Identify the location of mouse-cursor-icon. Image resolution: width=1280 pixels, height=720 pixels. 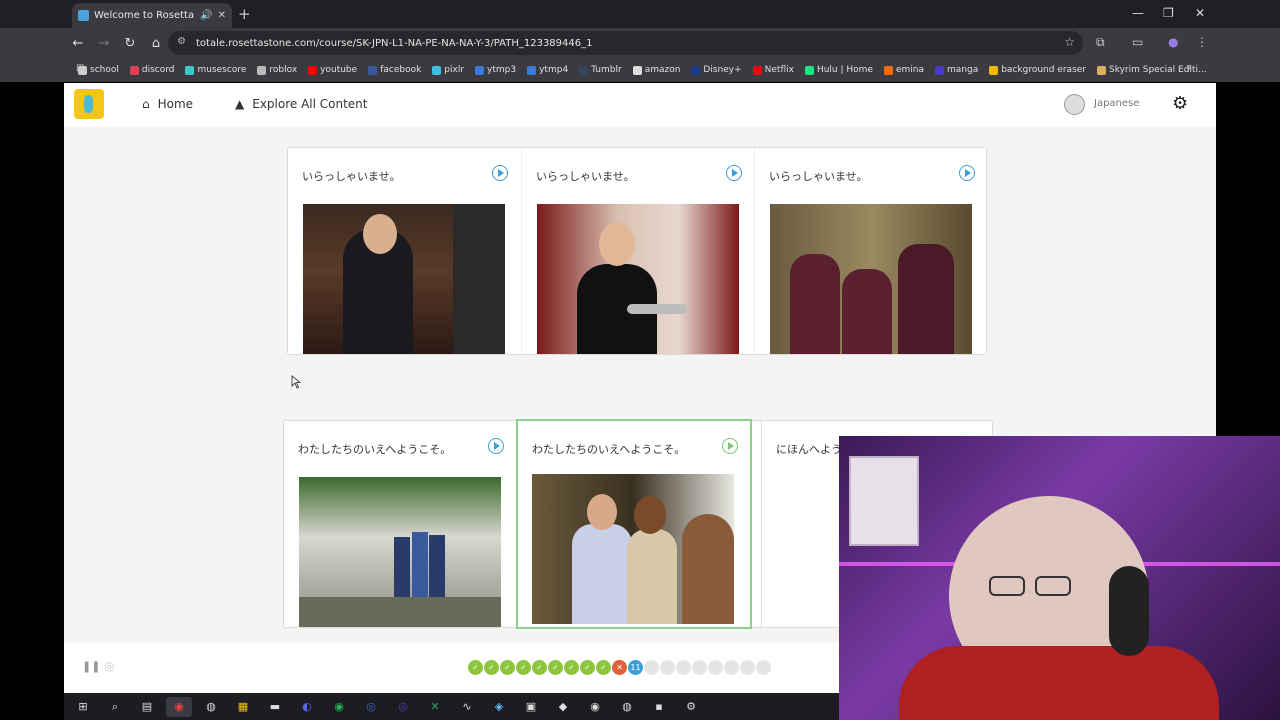
(296, 382).